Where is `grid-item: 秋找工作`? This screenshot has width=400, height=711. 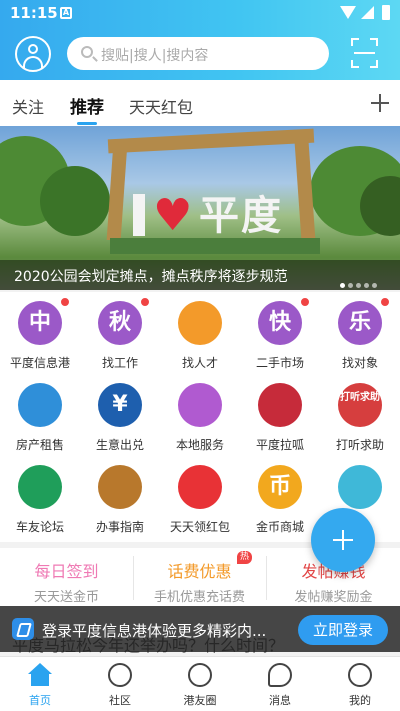 grid-item: 秋找工作 is located at coordinates (120, 331).